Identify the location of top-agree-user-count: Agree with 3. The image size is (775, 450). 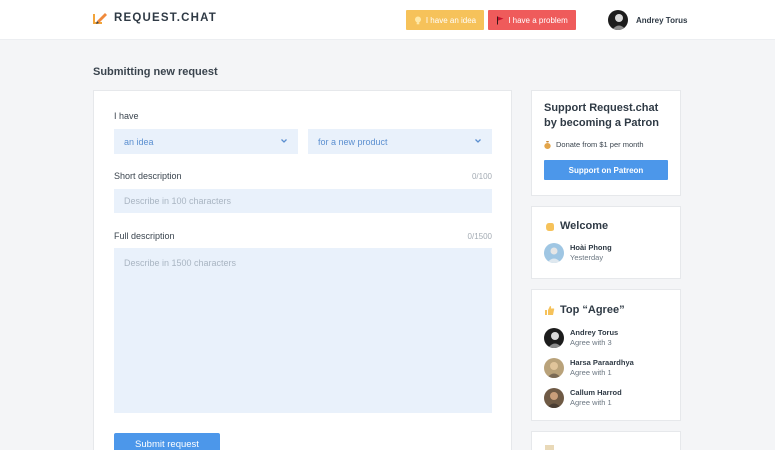
(591, 342).